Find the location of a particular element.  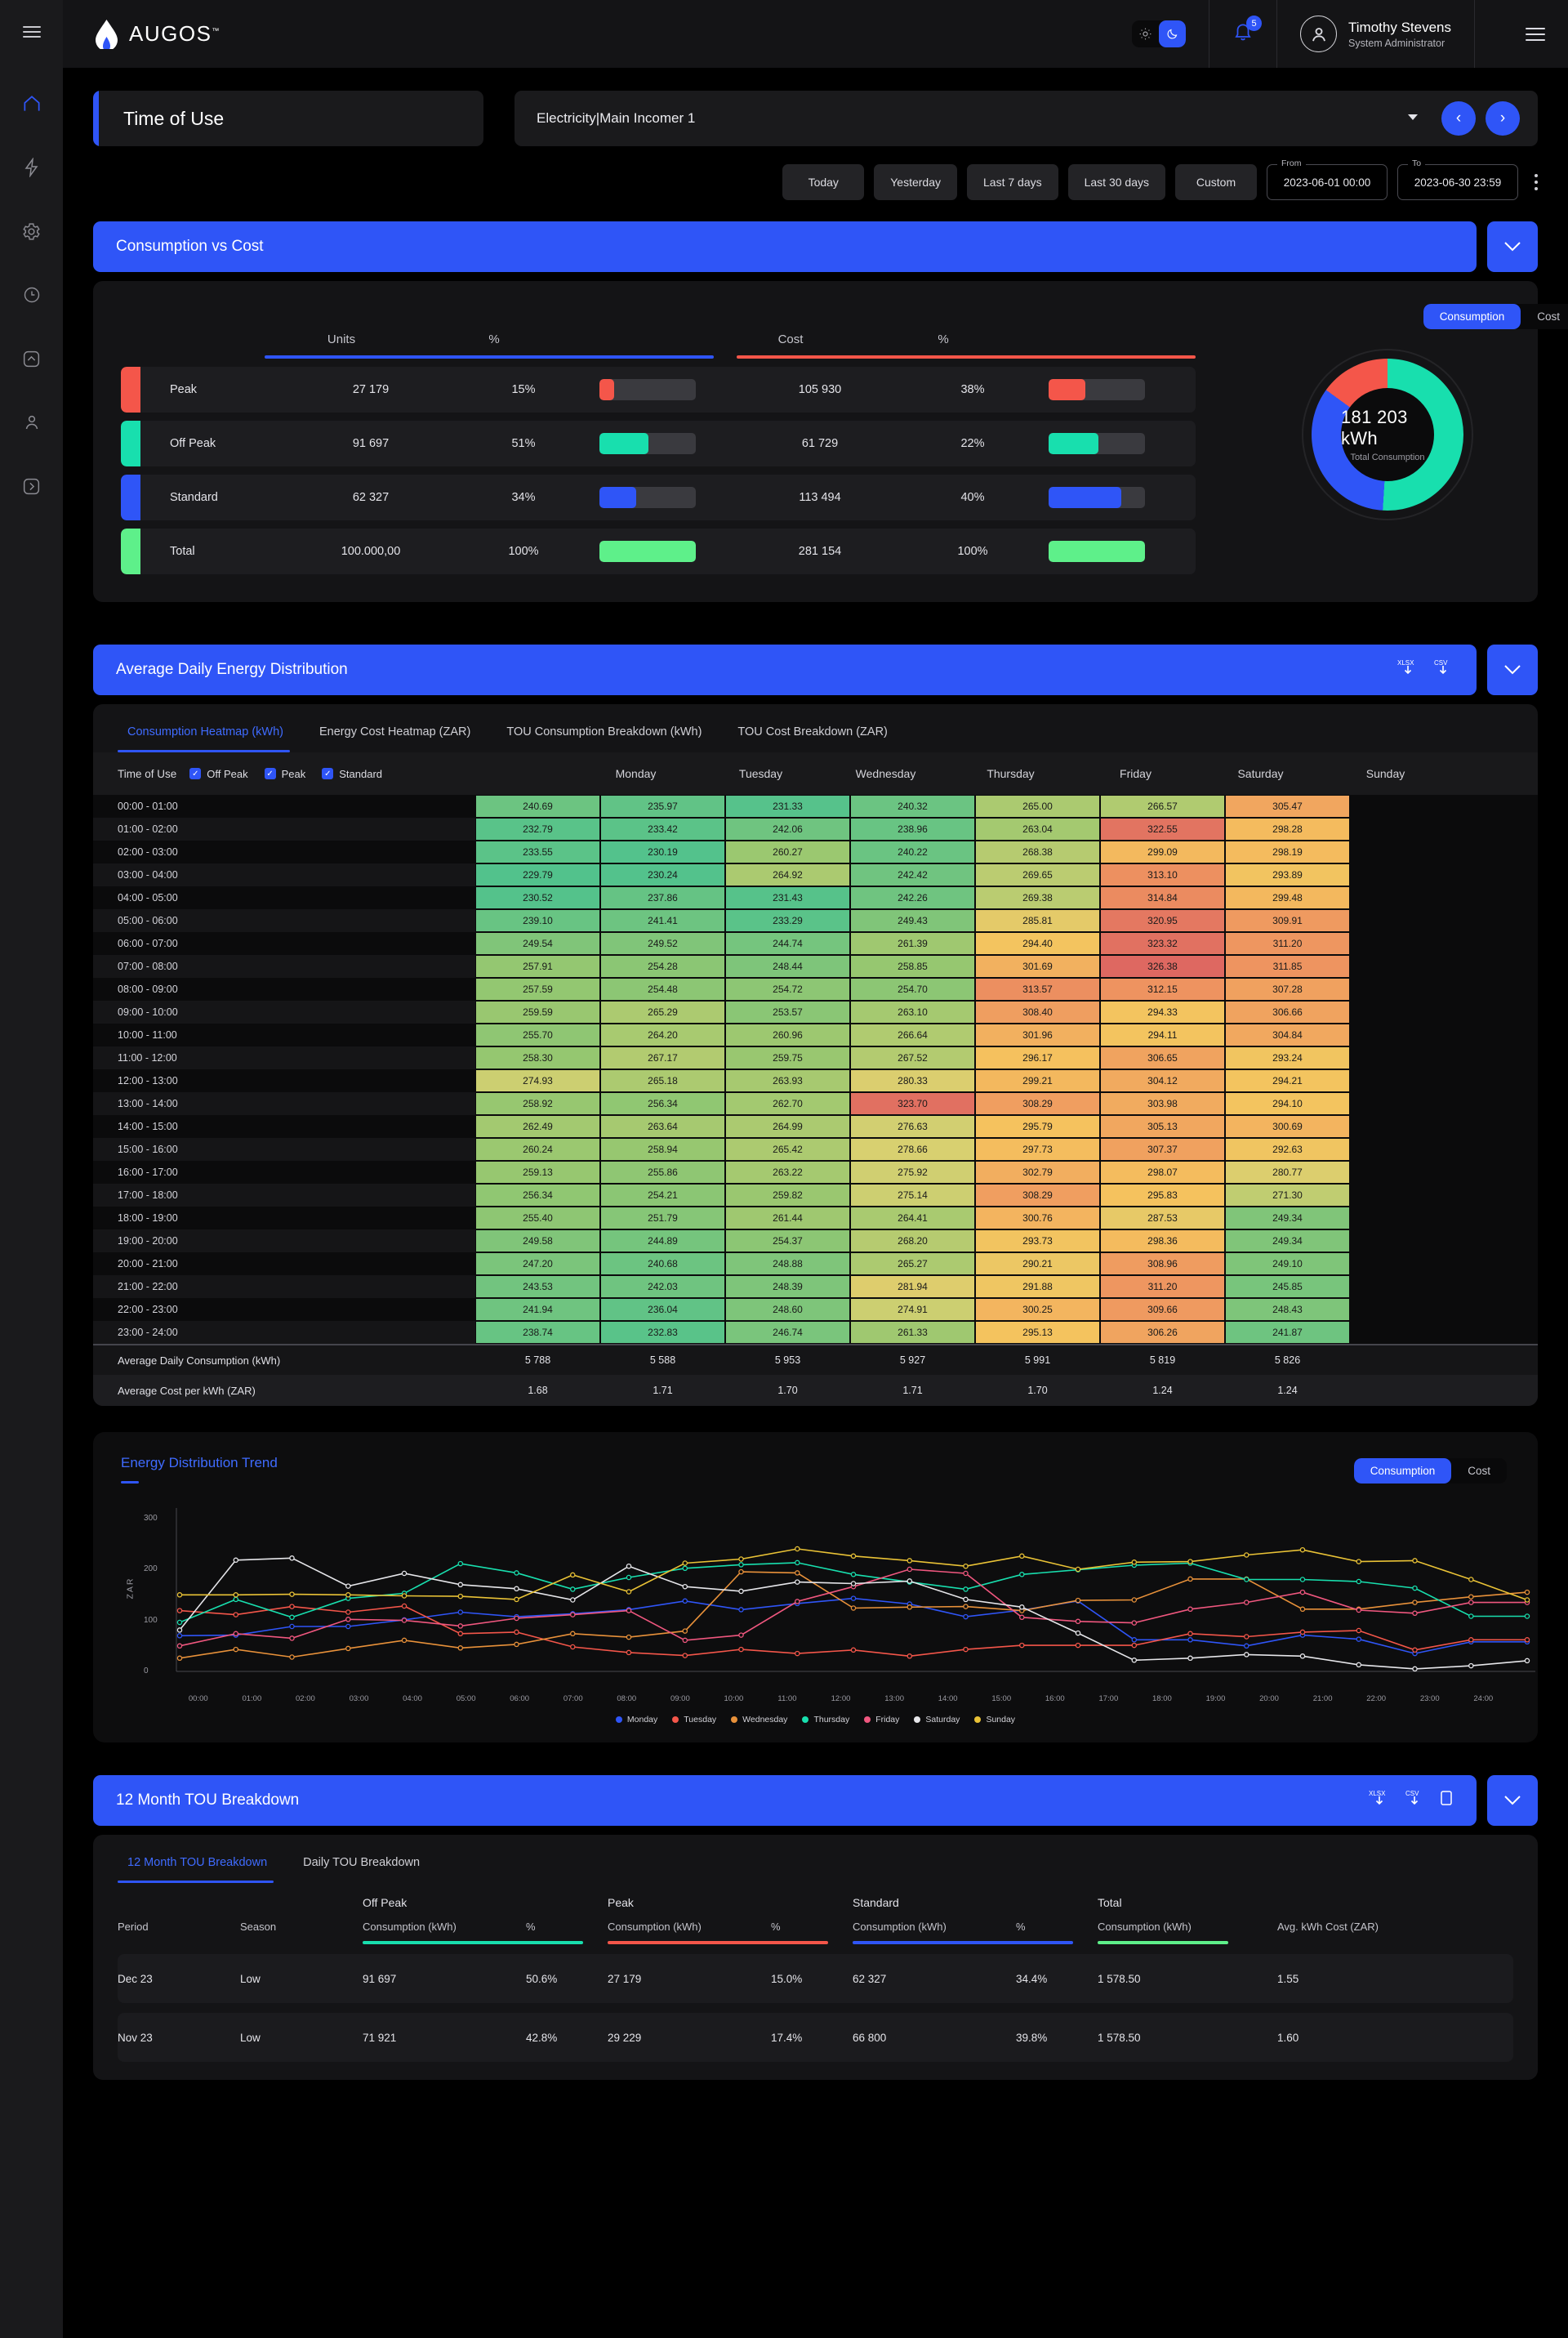

heatmap-cell: 254.21 is located at coordinates (662, 1195).